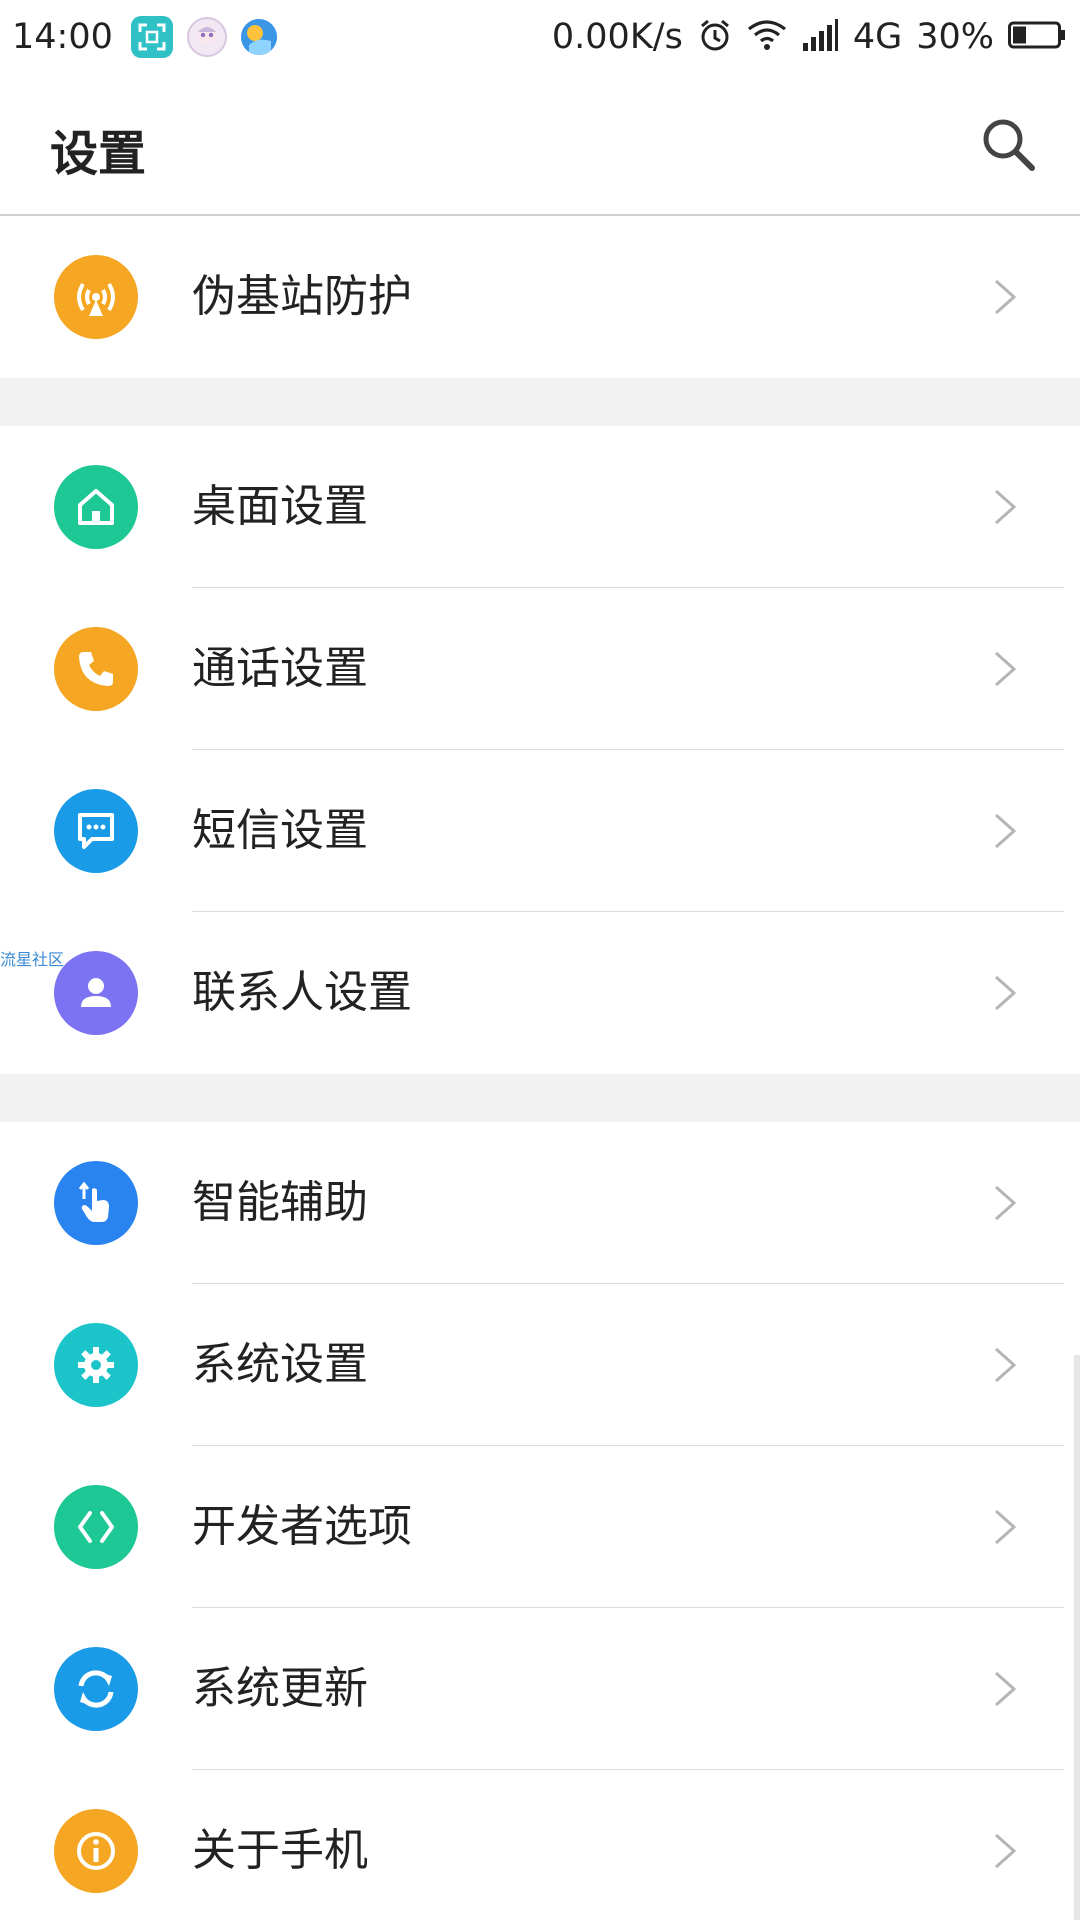 The width and height of the screenshot is (1080, 1920). What do you see at coordinates (96, 831) in the screenshot?
I see `message-icon` at bounding box center [96, 831].